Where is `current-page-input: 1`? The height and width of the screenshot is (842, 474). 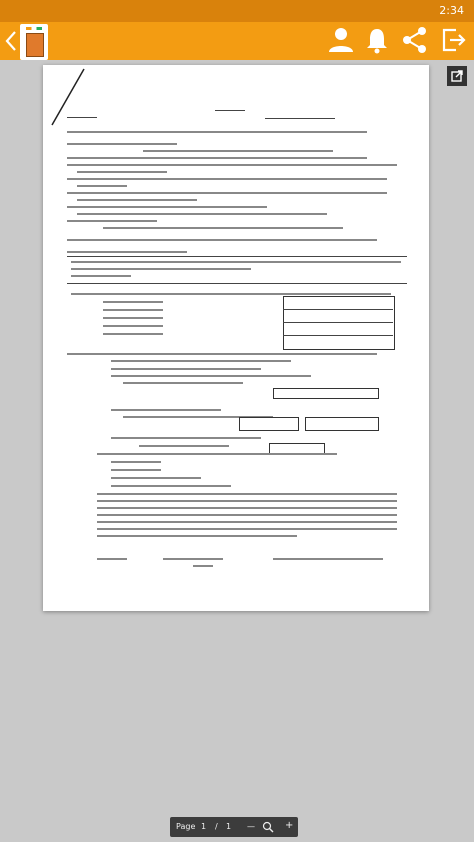 current-page-input: 1 is located at coordinates (203, 826).